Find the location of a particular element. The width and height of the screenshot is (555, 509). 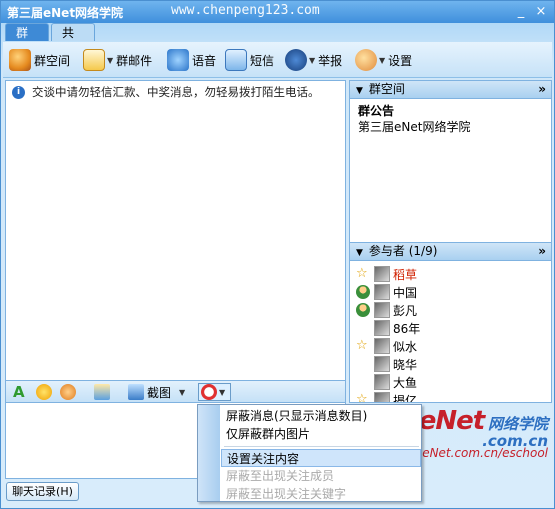

screenshot-label: 截图 is located at coordinates (159, 392).